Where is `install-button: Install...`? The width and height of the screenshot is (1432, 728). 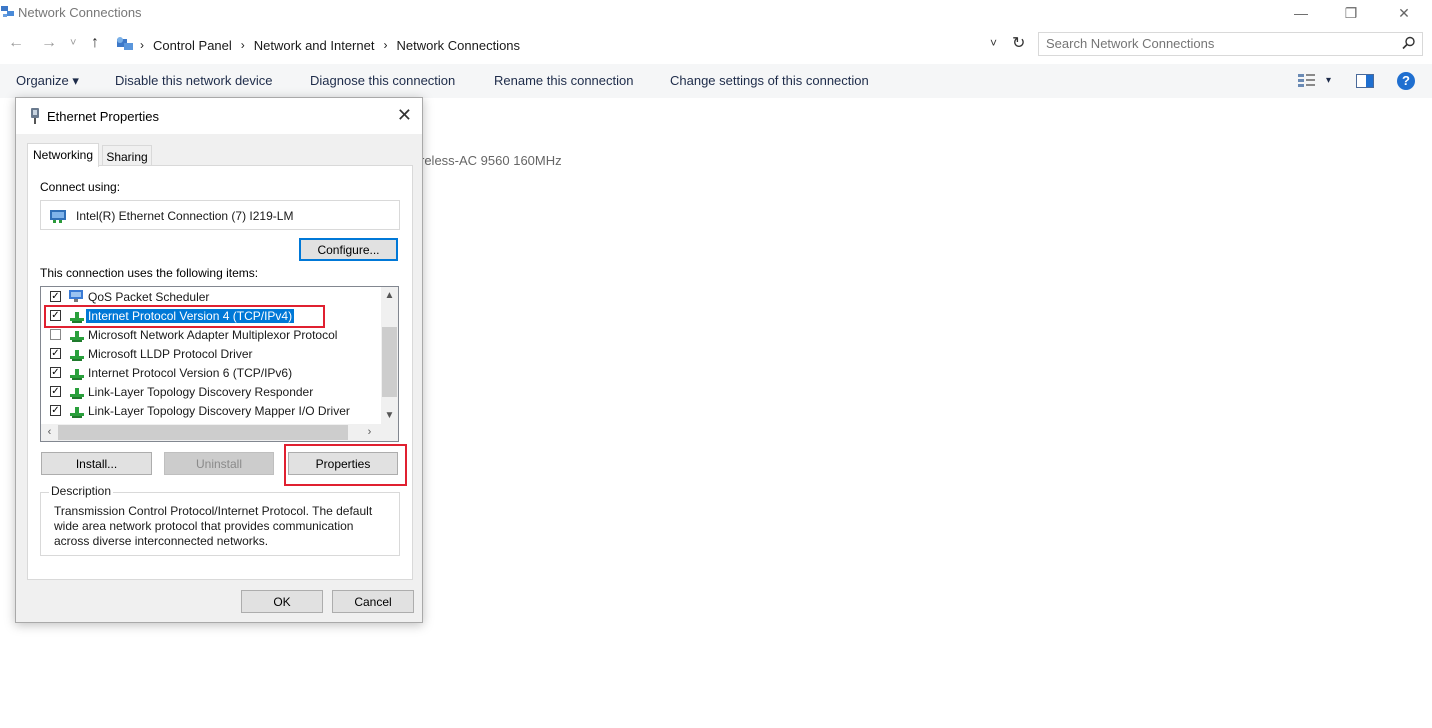 install-button: Install... is located at coordinates (96, 463).